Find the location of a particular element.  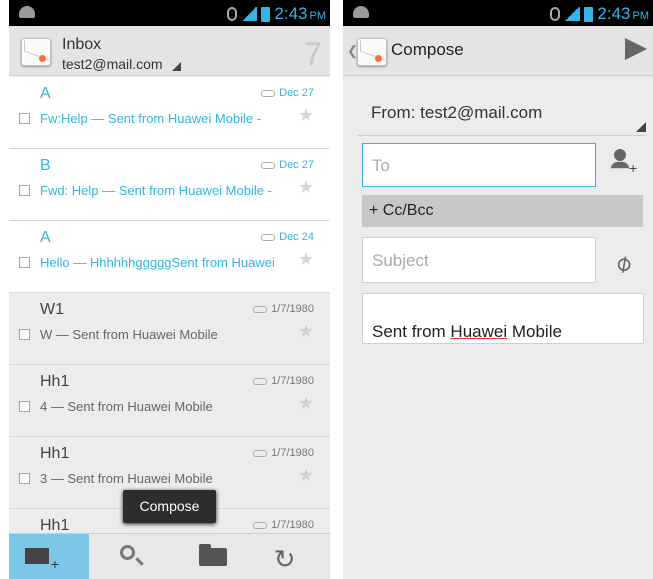

message-body-text: Sent from Huawei Mobile is located at coordinates (467, 332).